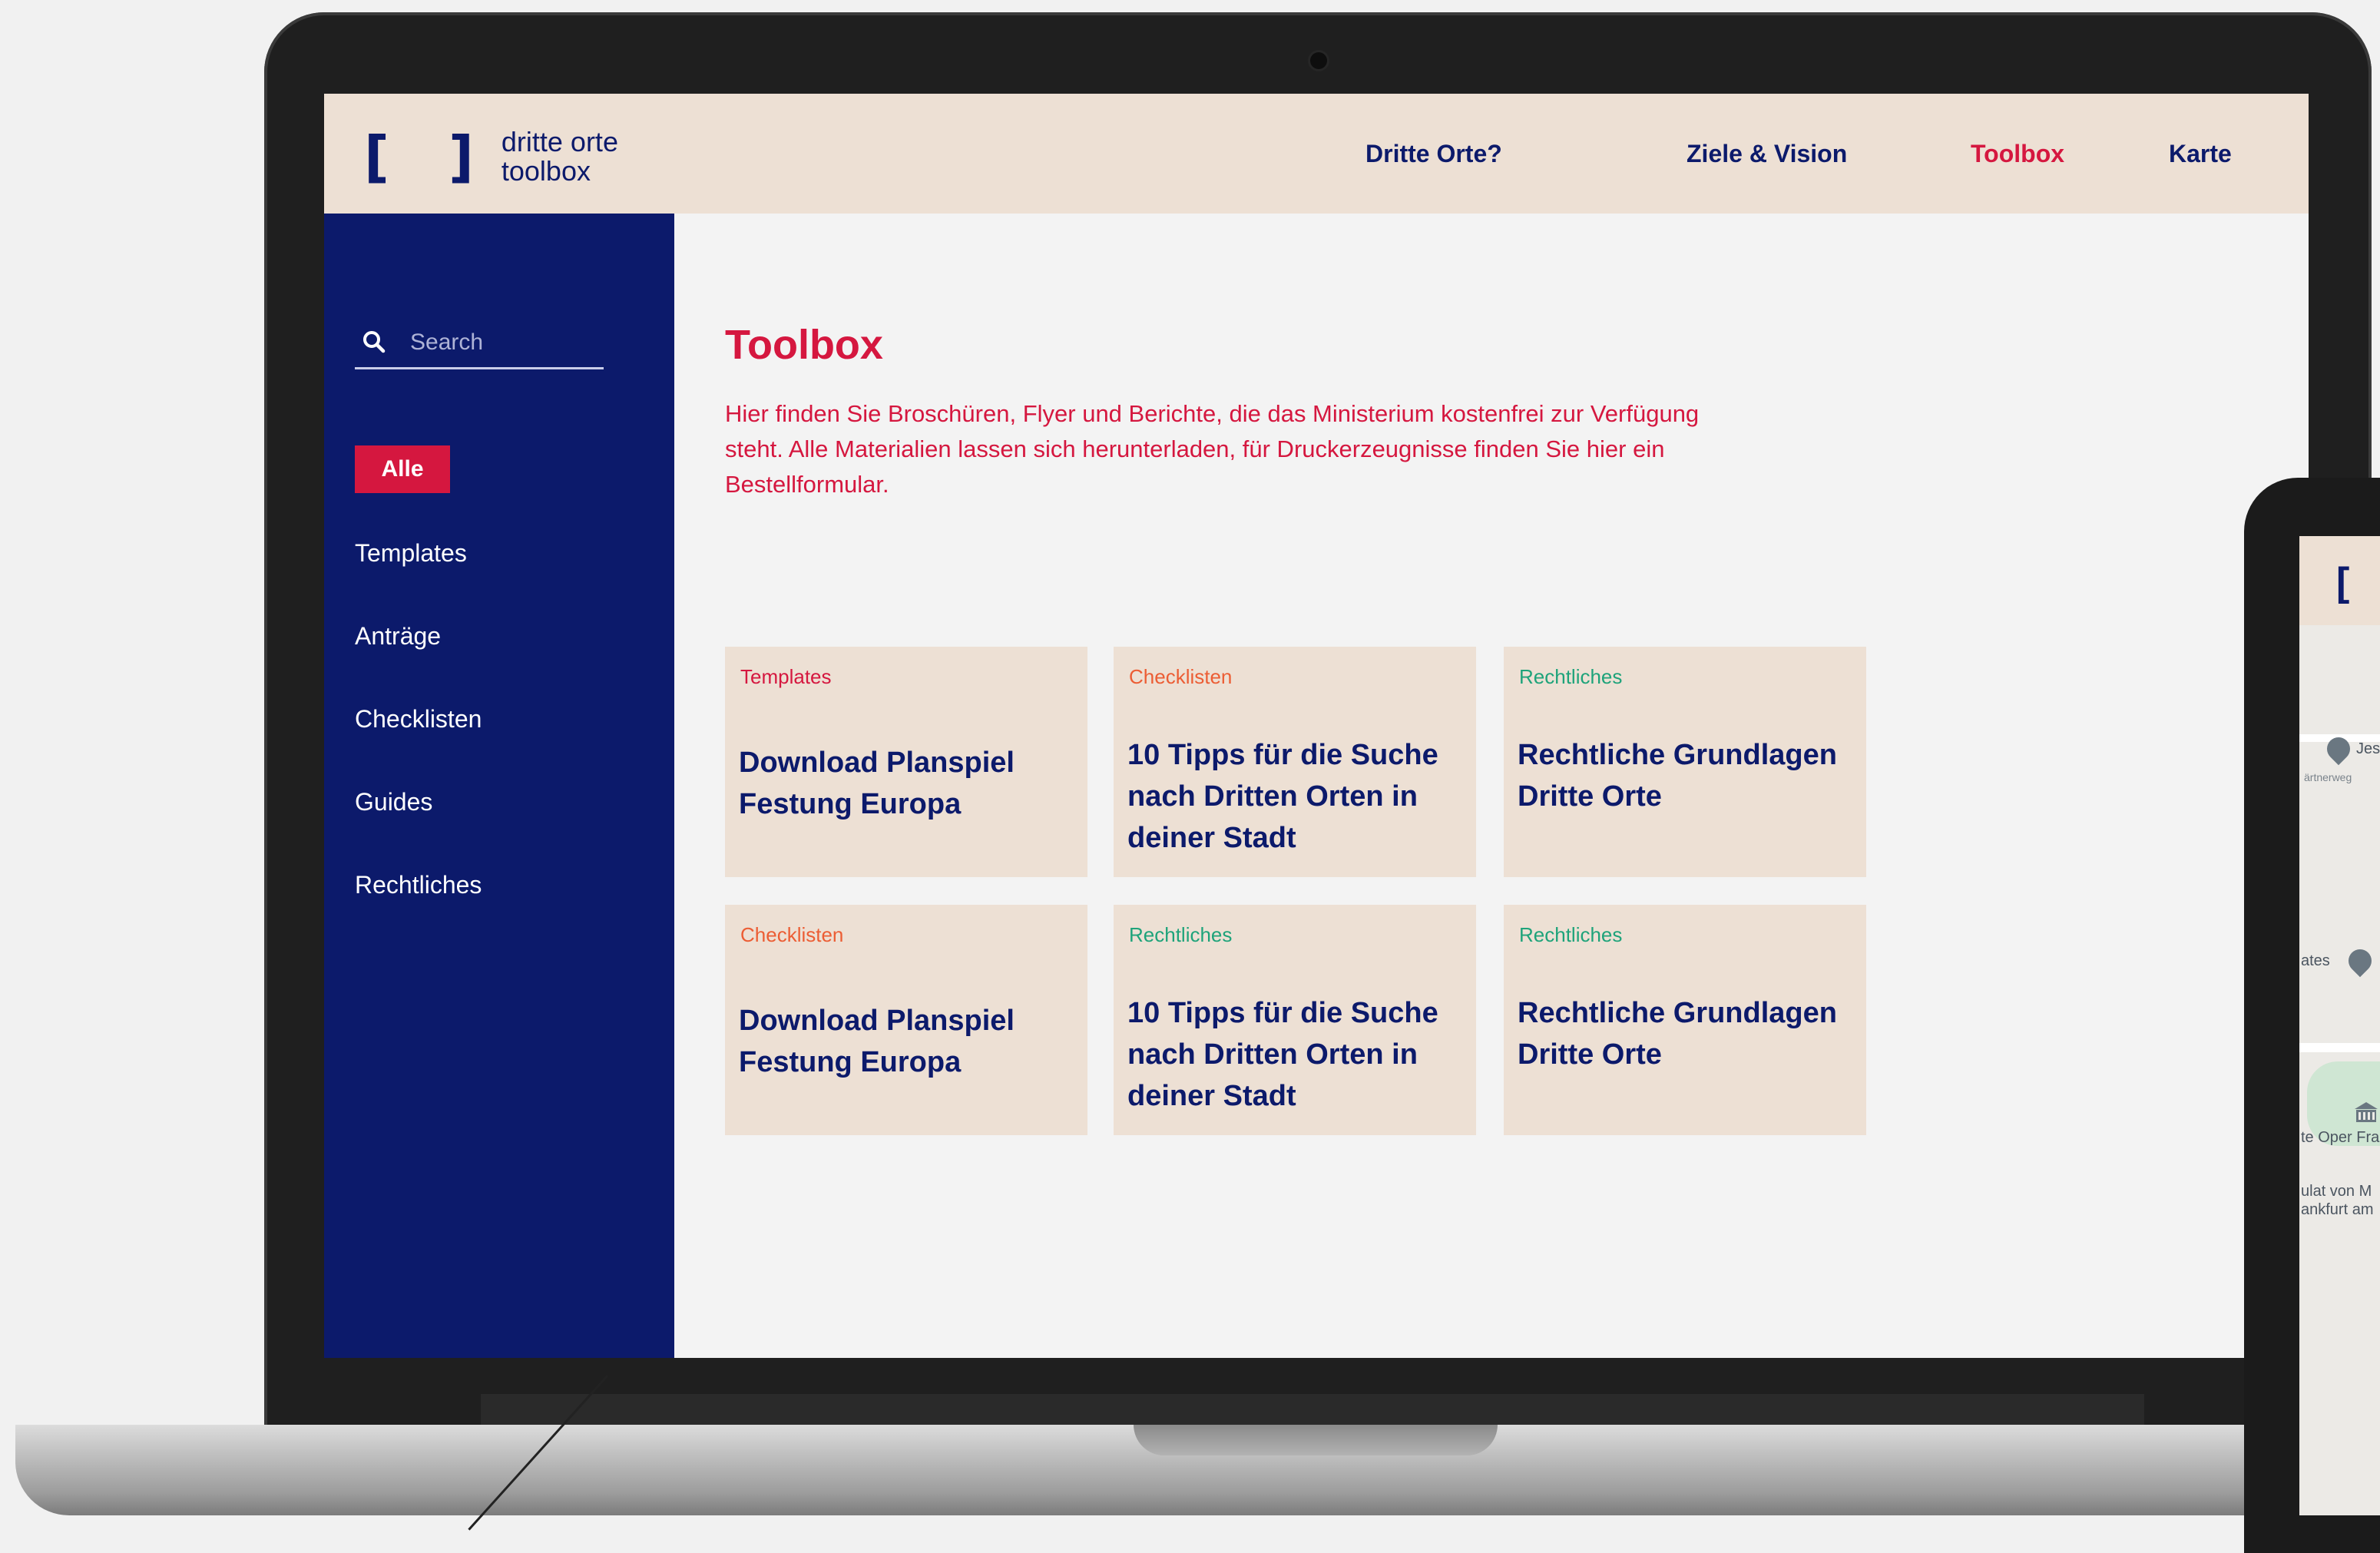 This screenshot has width=2380, height=1553. Describe the element at coordinates (786, 676) in the screenshot. I see `card-category: Templates` at that location.